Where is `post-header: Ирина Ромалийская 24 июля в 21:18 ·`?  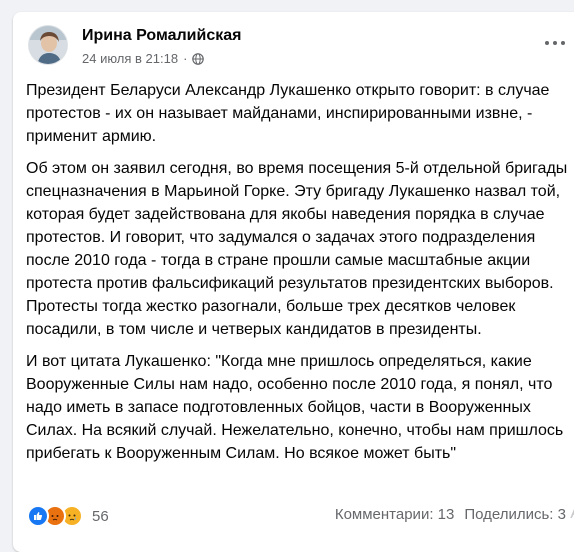 post-header: Ирина Ромалийская 24 июля в 21:18 · is located at coordinates (300, 46).